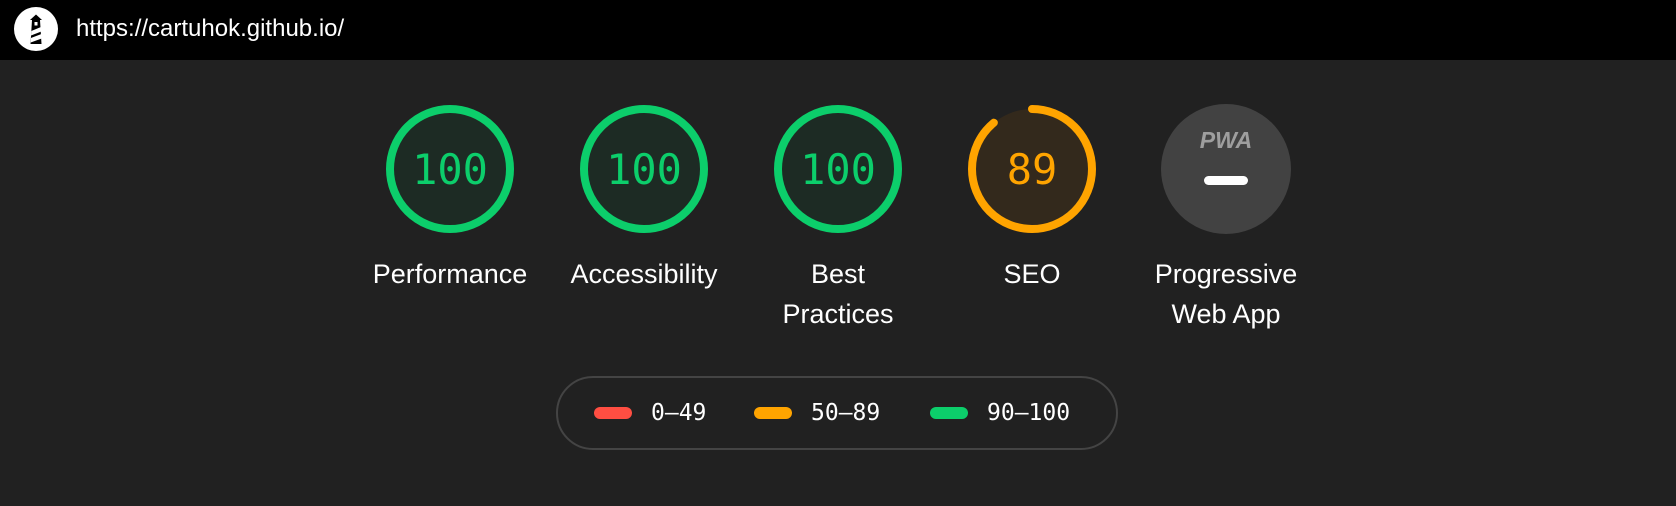  What do you see at coordinates (650, 413) in the screenshot?
I see `legend-item-fail: 0–49` at bounding box center [650, 413].